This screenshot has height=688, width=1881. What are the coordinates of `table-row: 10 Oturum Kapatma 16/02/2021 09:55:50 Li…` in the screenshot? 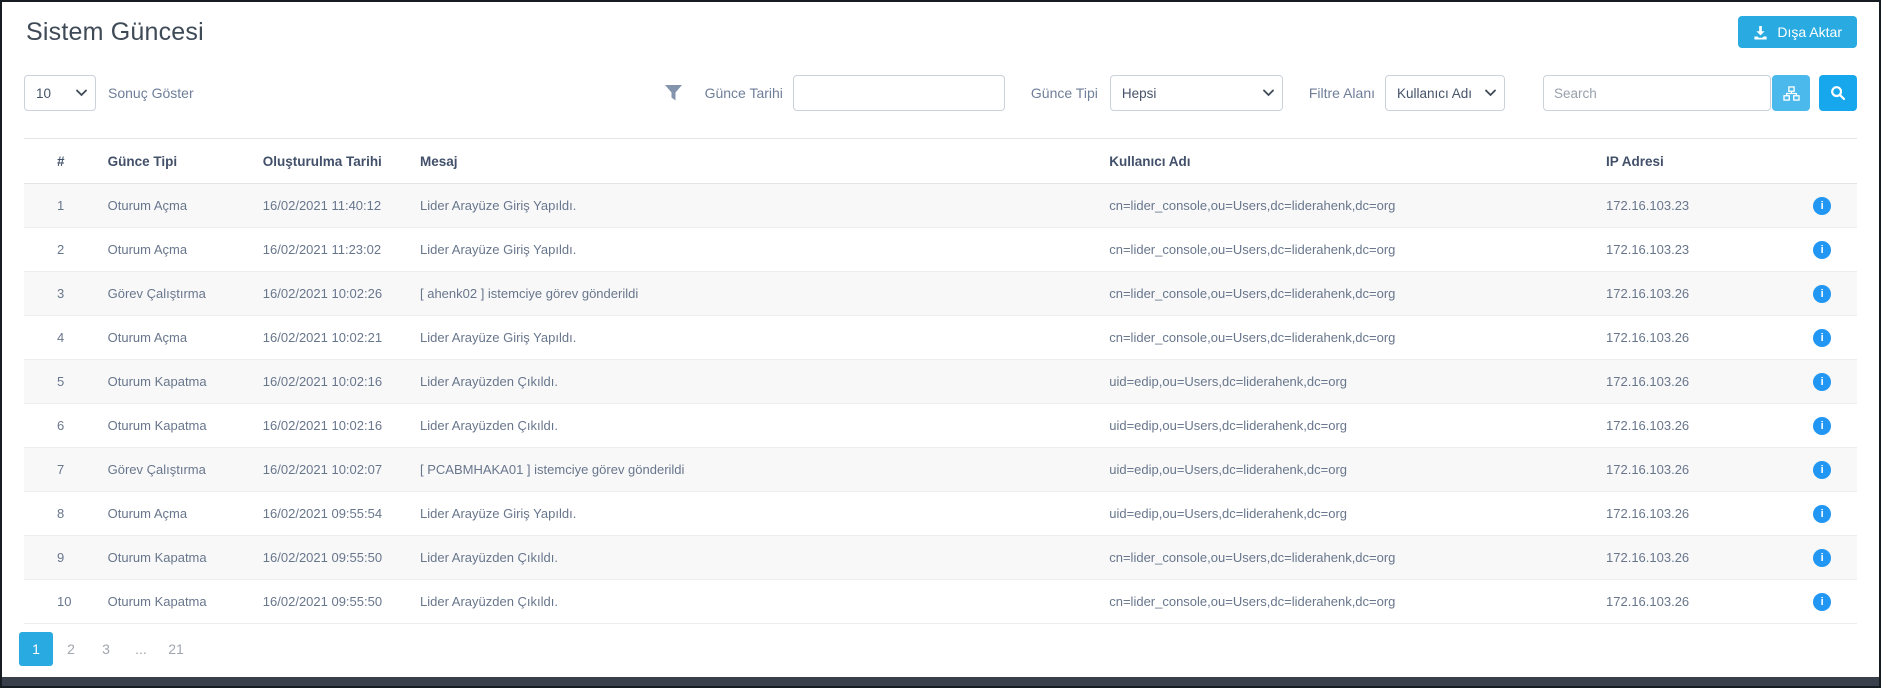 It's located at (940, 601).